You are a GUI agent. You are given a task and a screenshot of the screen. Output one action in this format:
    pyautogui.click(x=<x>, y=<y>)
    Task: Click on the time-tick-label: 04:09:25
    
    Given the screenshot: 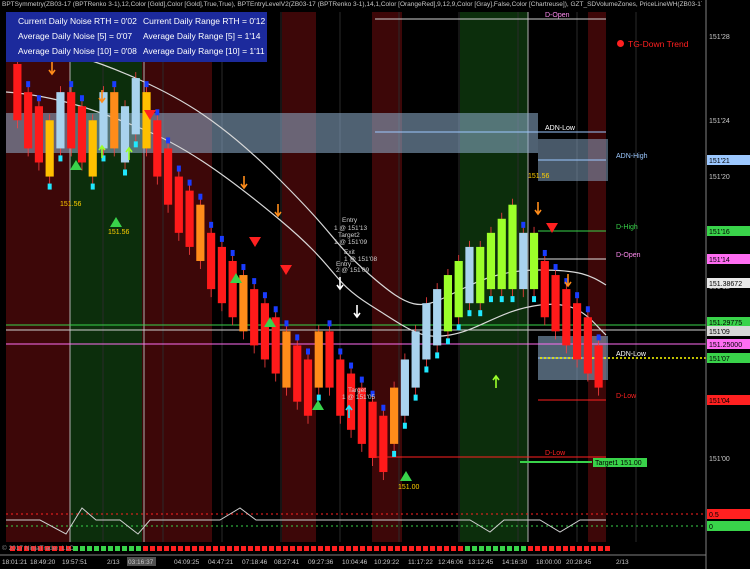 What is the action you would take?
    pyautogui.click(x=187, y=562)
    